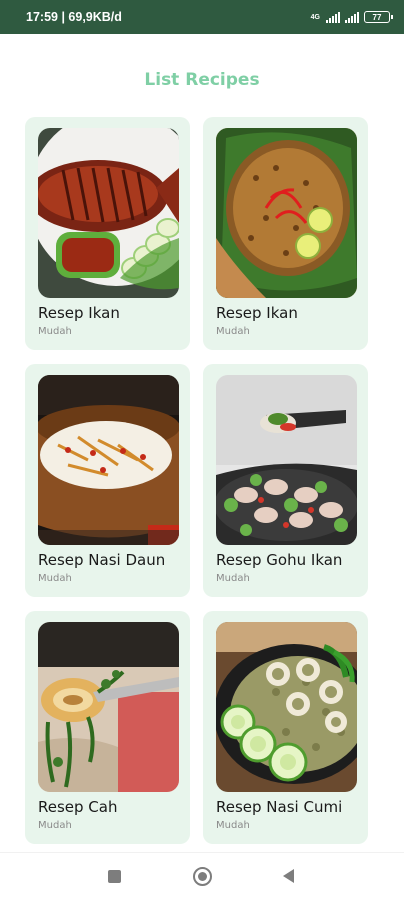 The width and height of the screenshot is (404, 900). Describe the element at coordinates (108, 460) in the screenshot. I see `recipe-image-rice-bowl` at that location.